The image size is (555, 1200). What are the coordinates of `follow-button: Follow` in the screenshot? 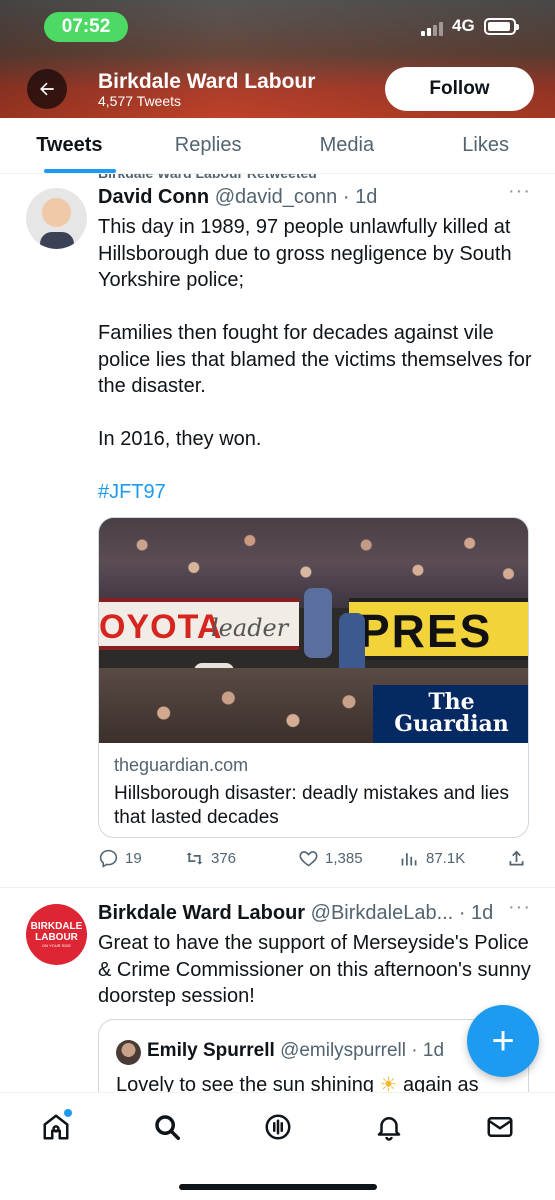 It's located at (459, 89).